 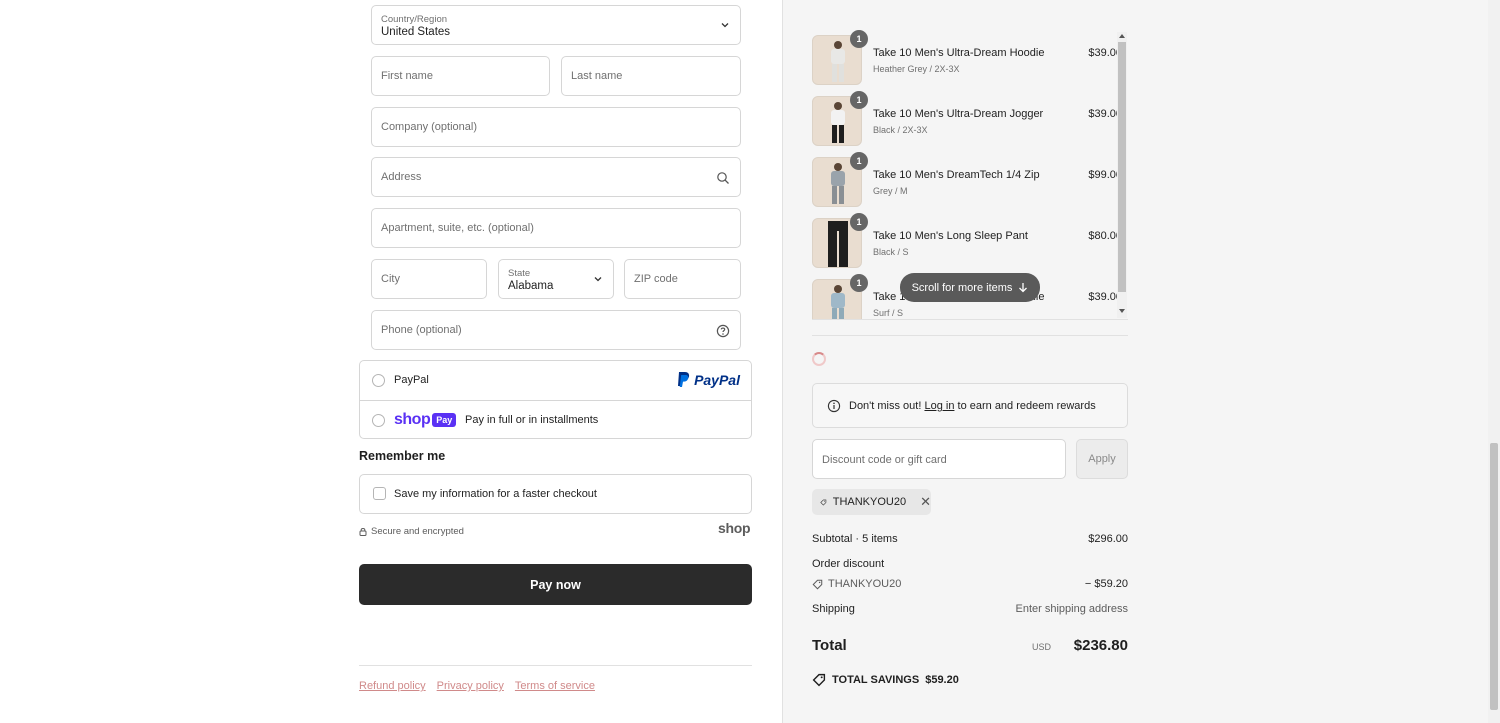 What do you see at coordinates (1122, 167) in the screenshot?
I see `items-scrollbar-thumb` at bounding box center [1122, 167].